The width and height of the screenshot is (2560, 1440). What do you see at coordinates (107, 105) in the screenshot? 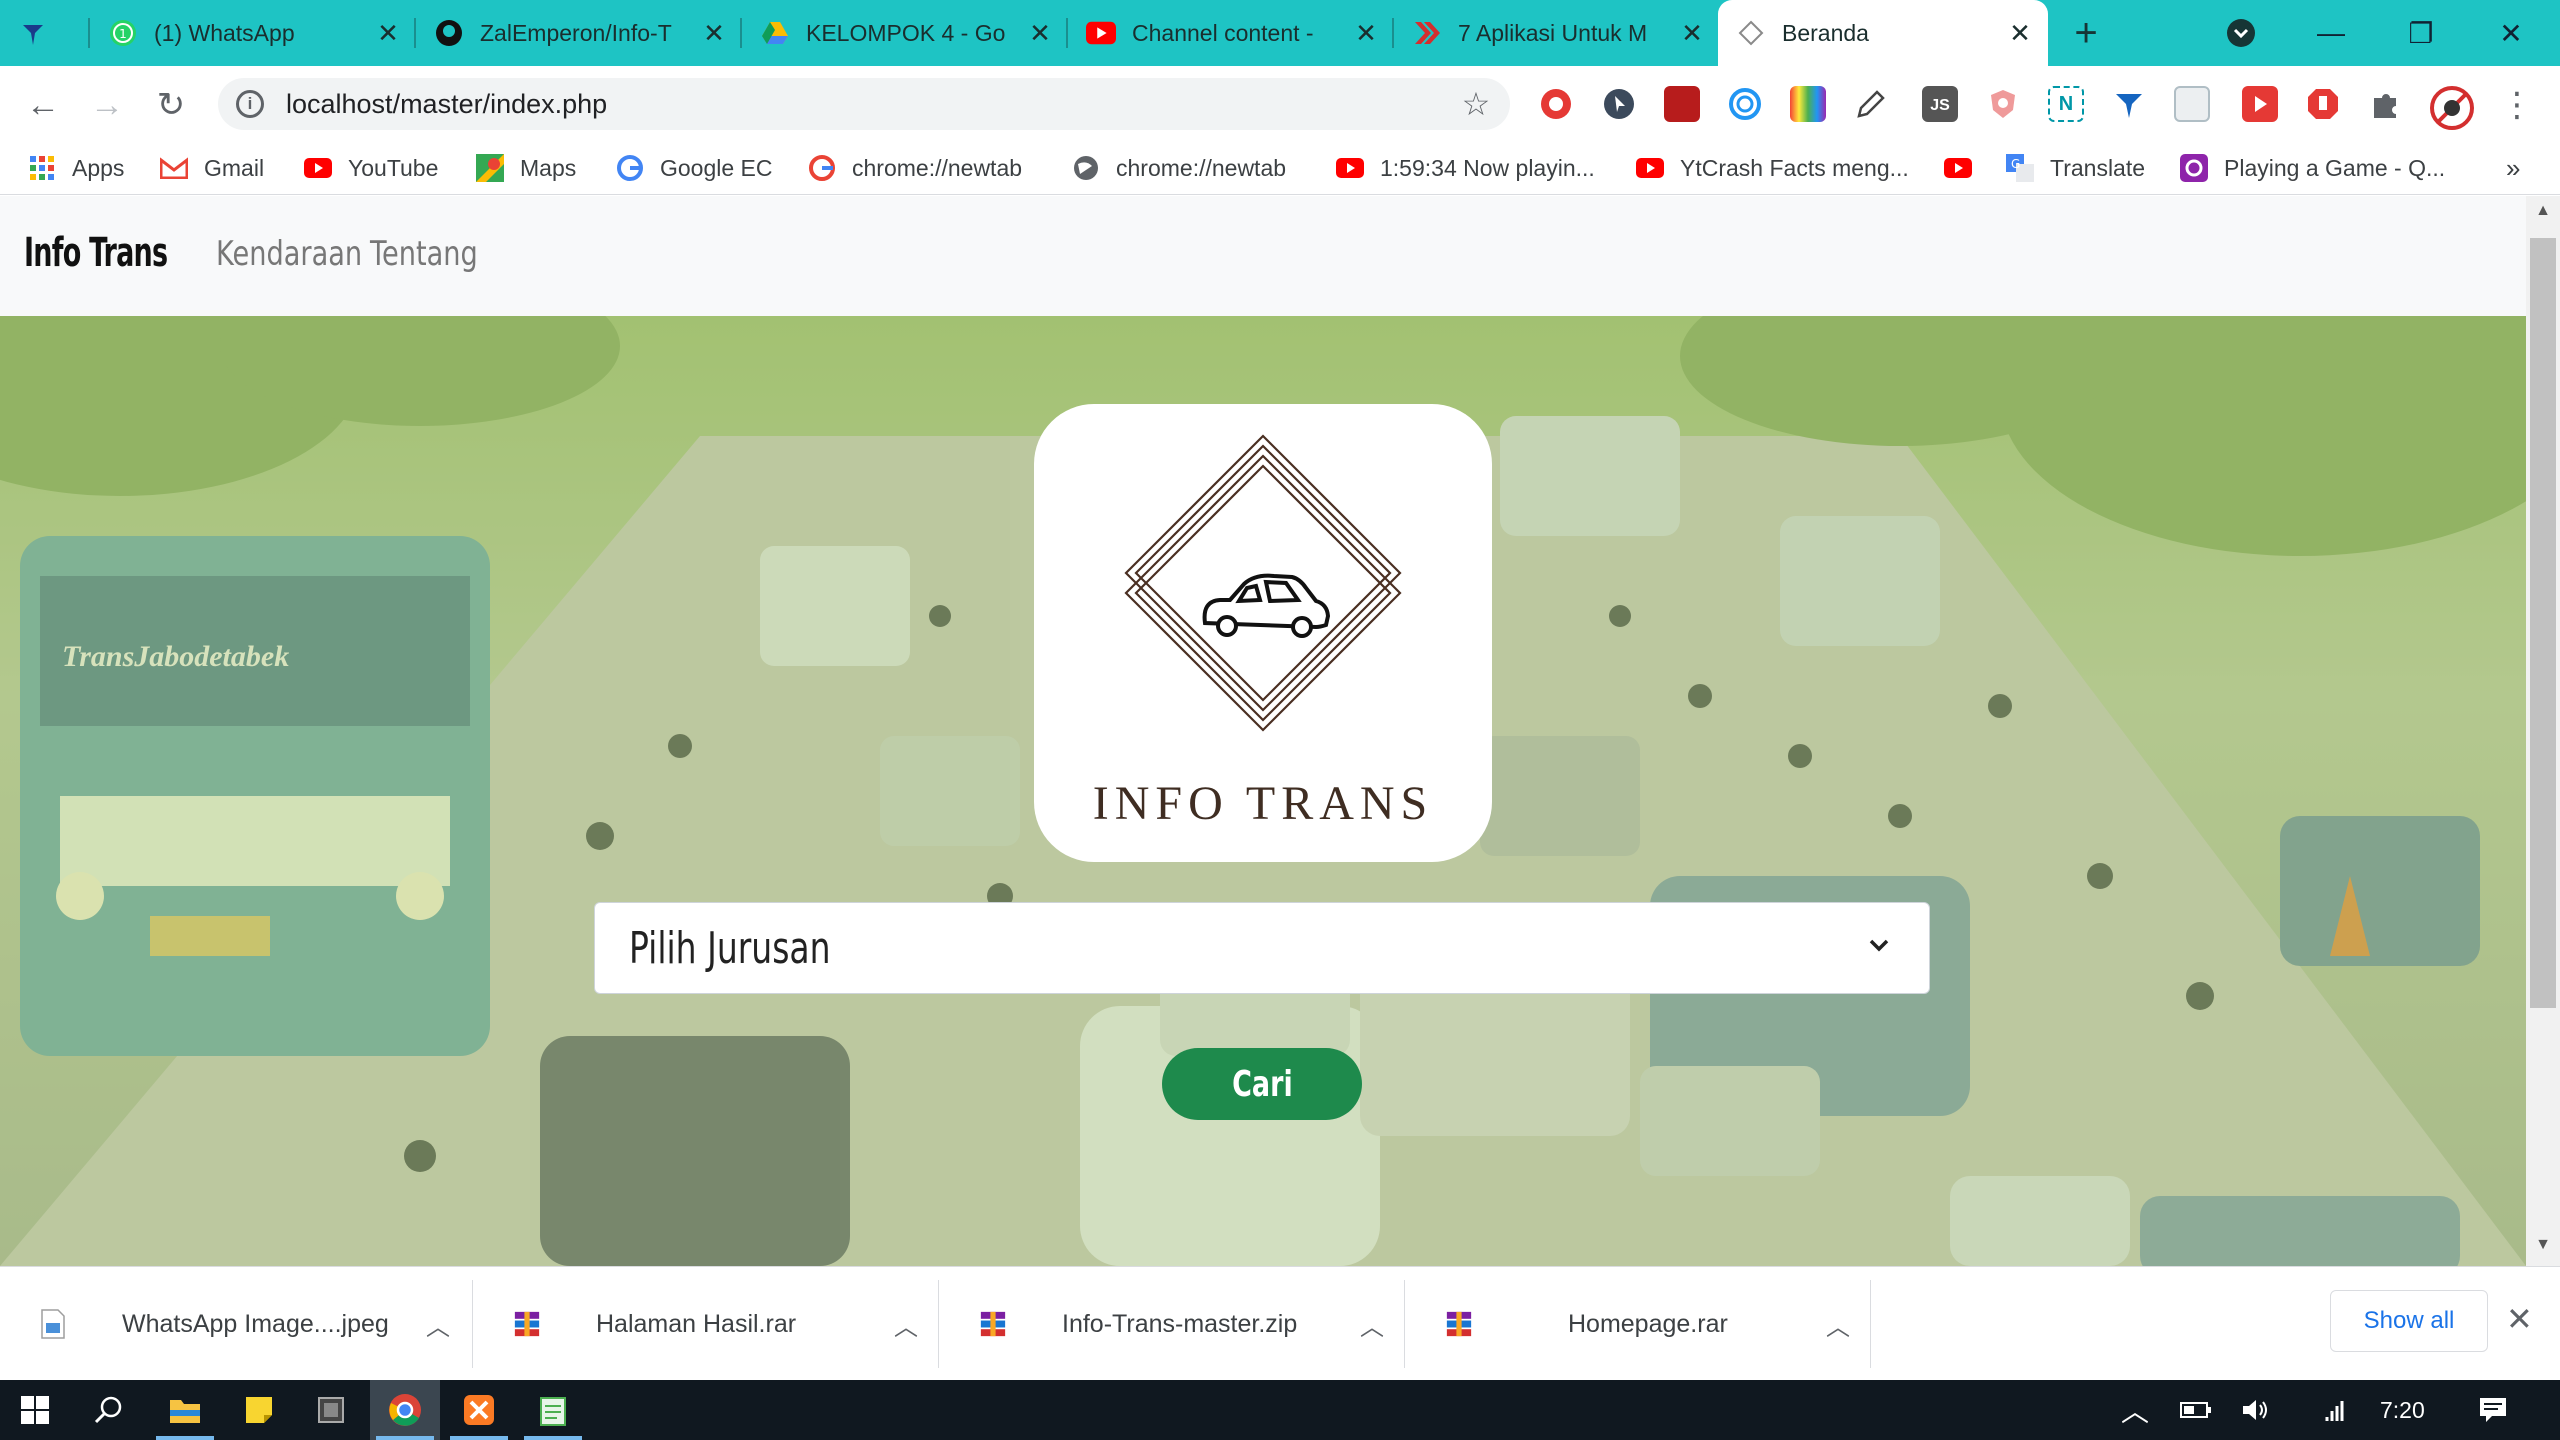
I see `forward-button: →` at bounding box center [107, 105].